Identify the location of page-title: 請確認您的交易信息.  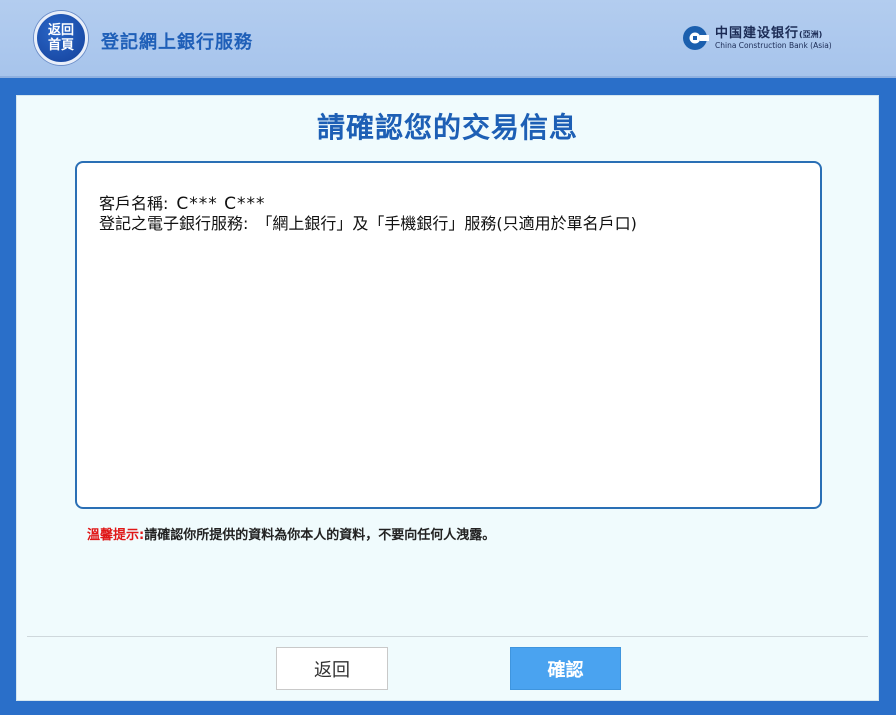
(447, 127).